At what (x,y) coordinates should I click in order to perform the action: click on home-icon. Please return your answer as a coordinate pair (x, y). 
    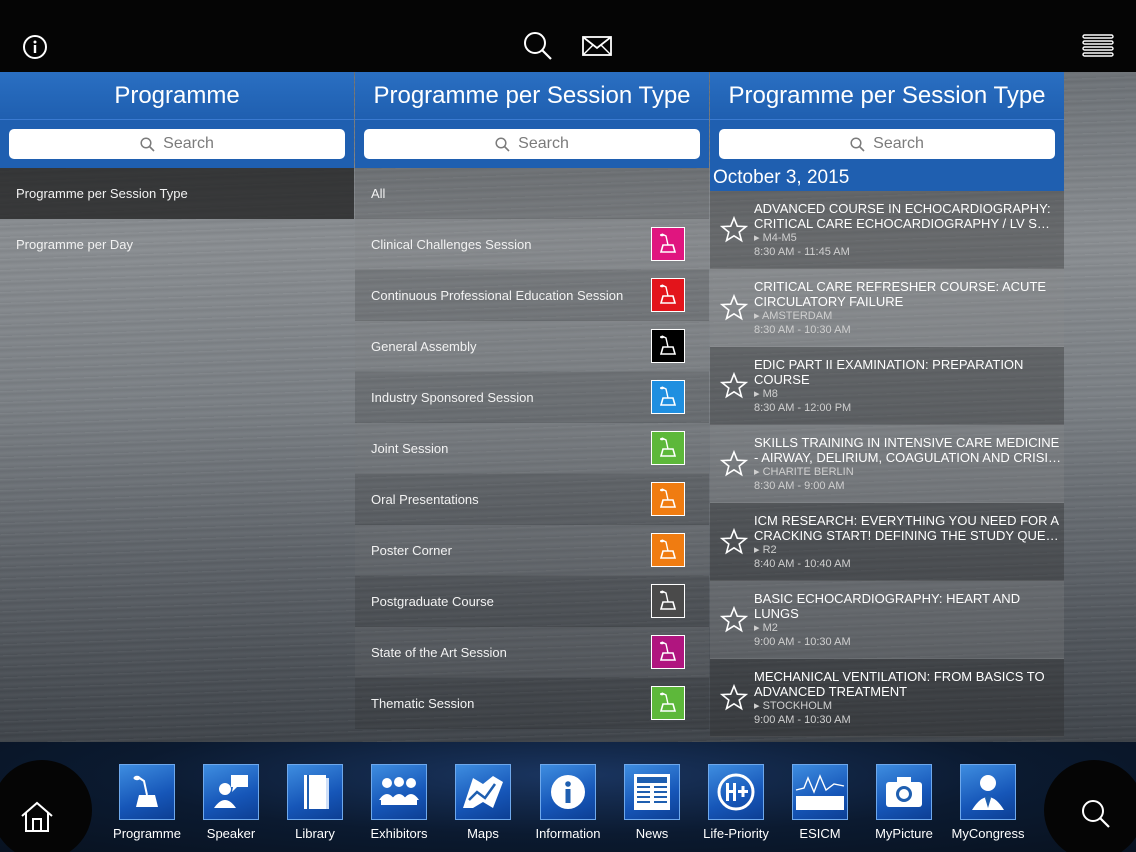
    Looking at the image, I should click on (37, 819).